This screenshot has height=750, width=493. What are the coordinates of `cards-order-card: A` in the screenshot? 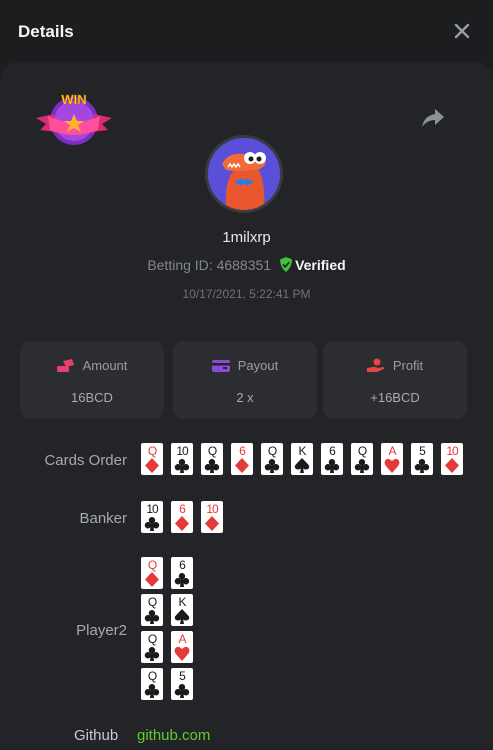 It's located at (392, 459).